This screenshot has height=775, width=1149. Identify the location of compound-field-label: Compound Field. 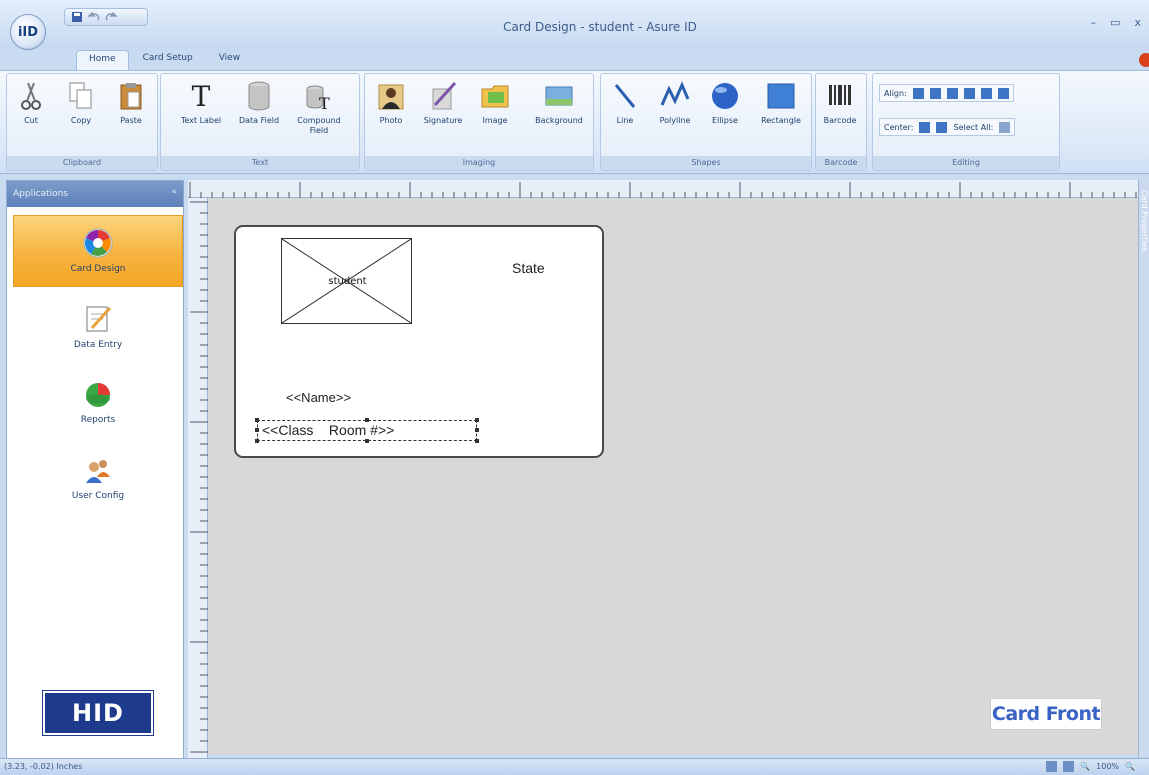
(319, 125).